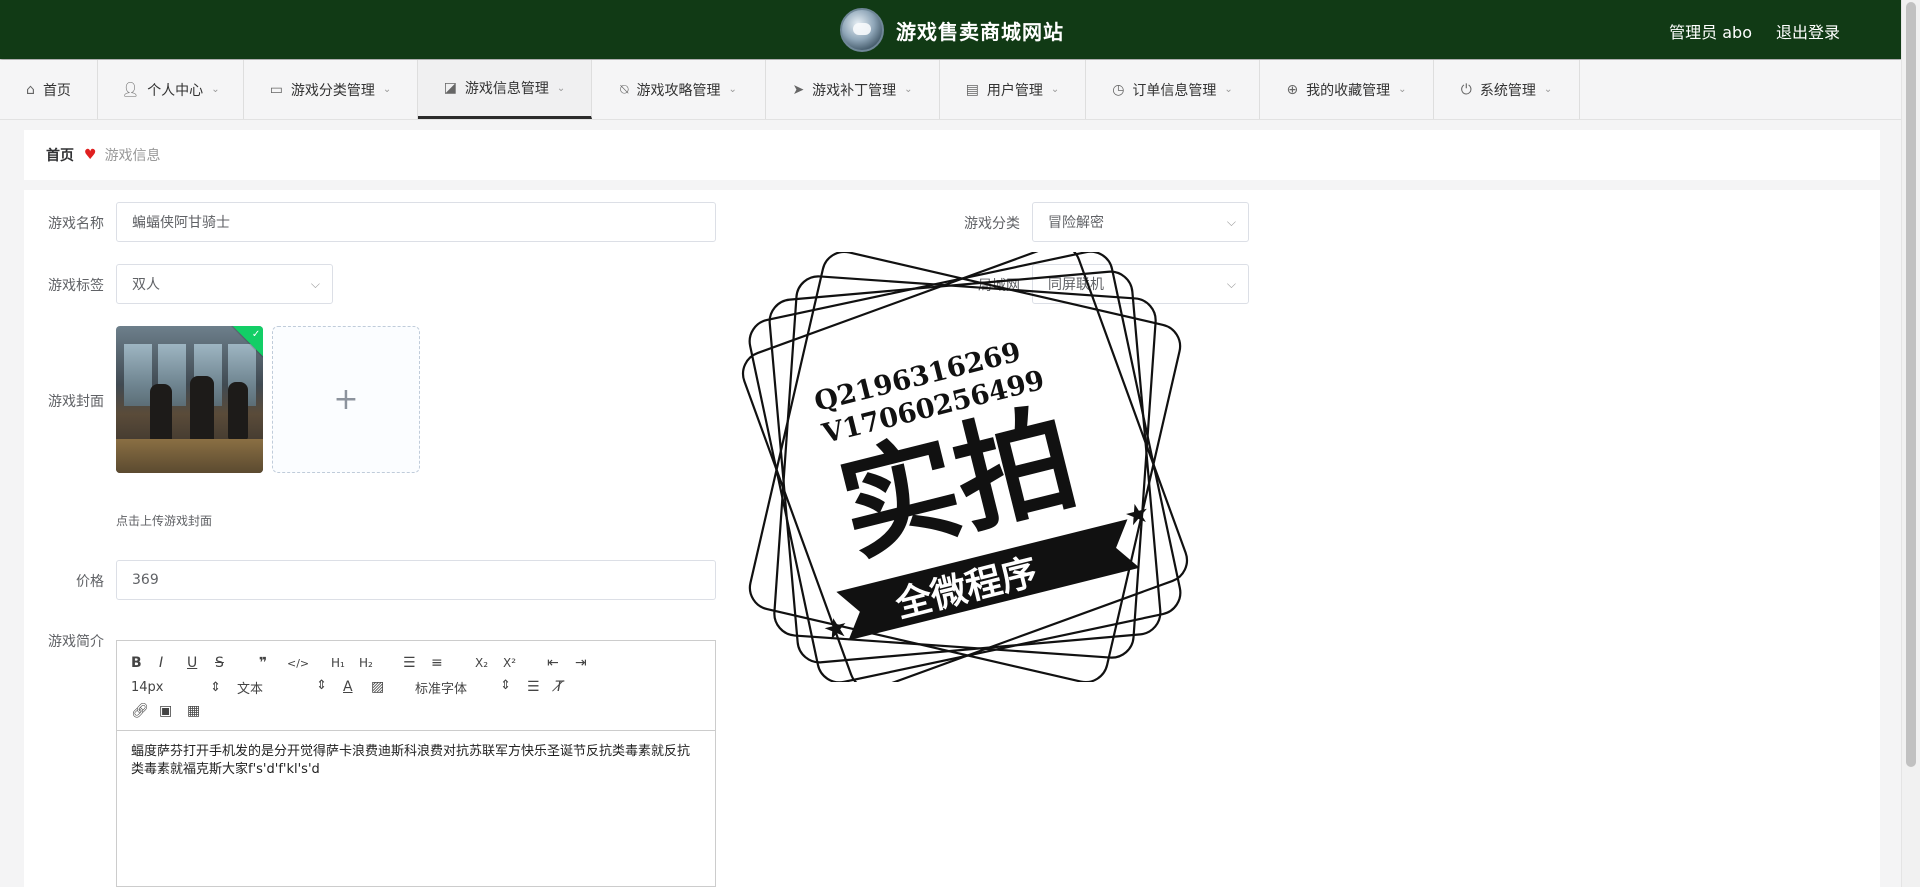 This screenshot has width=1920, height=887. Describe the element at coordinates (373, 663) in the screenshot. I see `heading2-button: H₂` at that location.